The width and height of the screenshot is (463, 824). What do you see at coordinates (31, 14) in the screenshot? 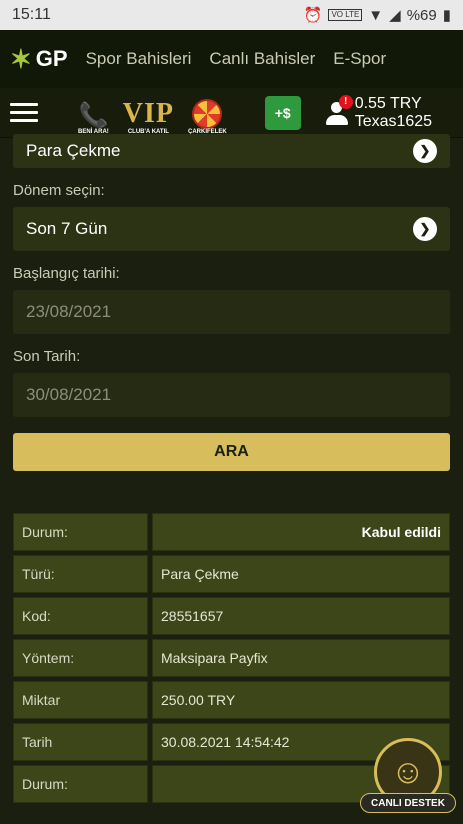
I see `status-time: 15:11` at bounding box center [31, 14].